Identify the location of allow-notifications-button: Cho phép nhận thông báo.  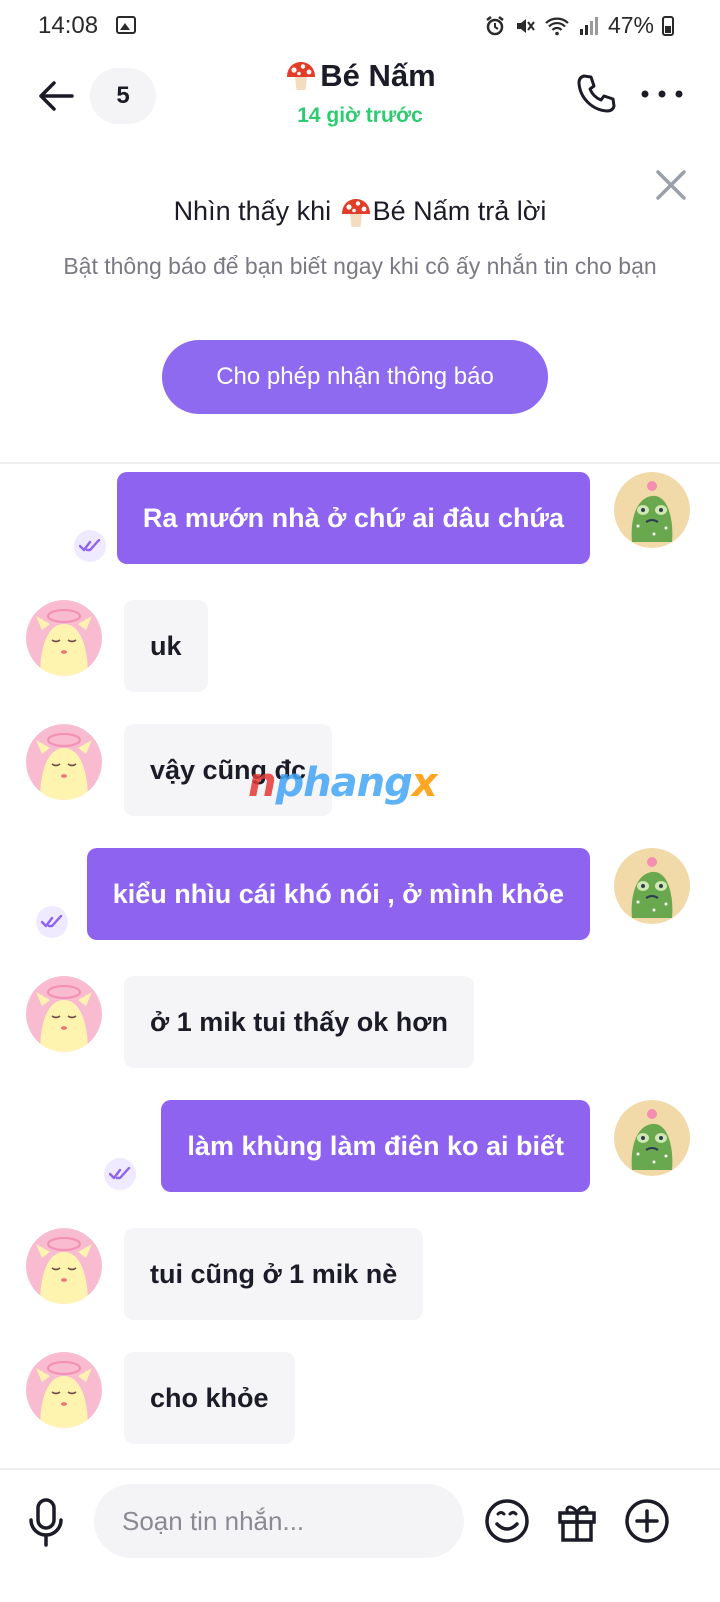
(355, 377).